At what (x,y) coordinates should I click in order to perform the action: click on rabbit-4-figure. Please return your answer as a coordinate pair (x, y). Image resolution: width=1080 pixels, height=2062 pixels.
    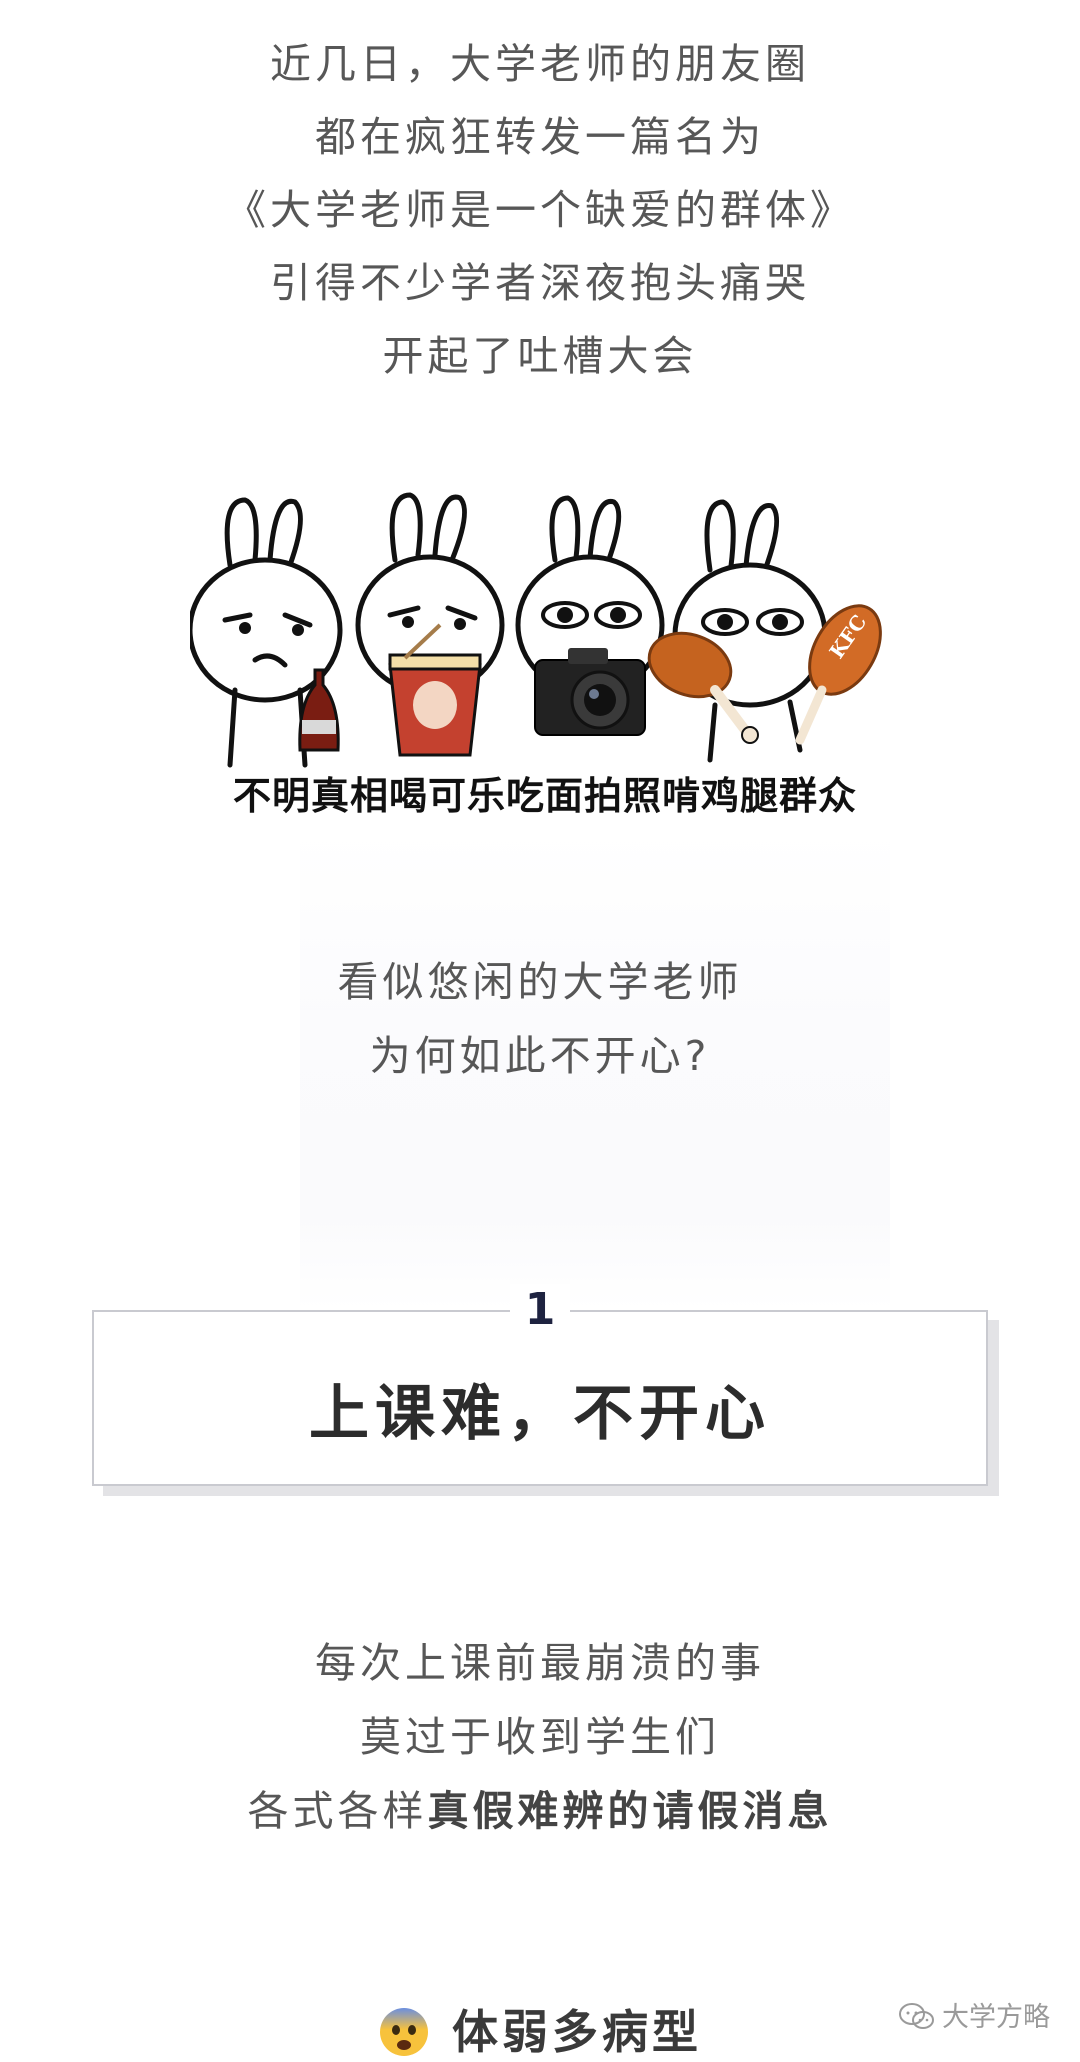
    Looking at the image, I should click on (750, 631).